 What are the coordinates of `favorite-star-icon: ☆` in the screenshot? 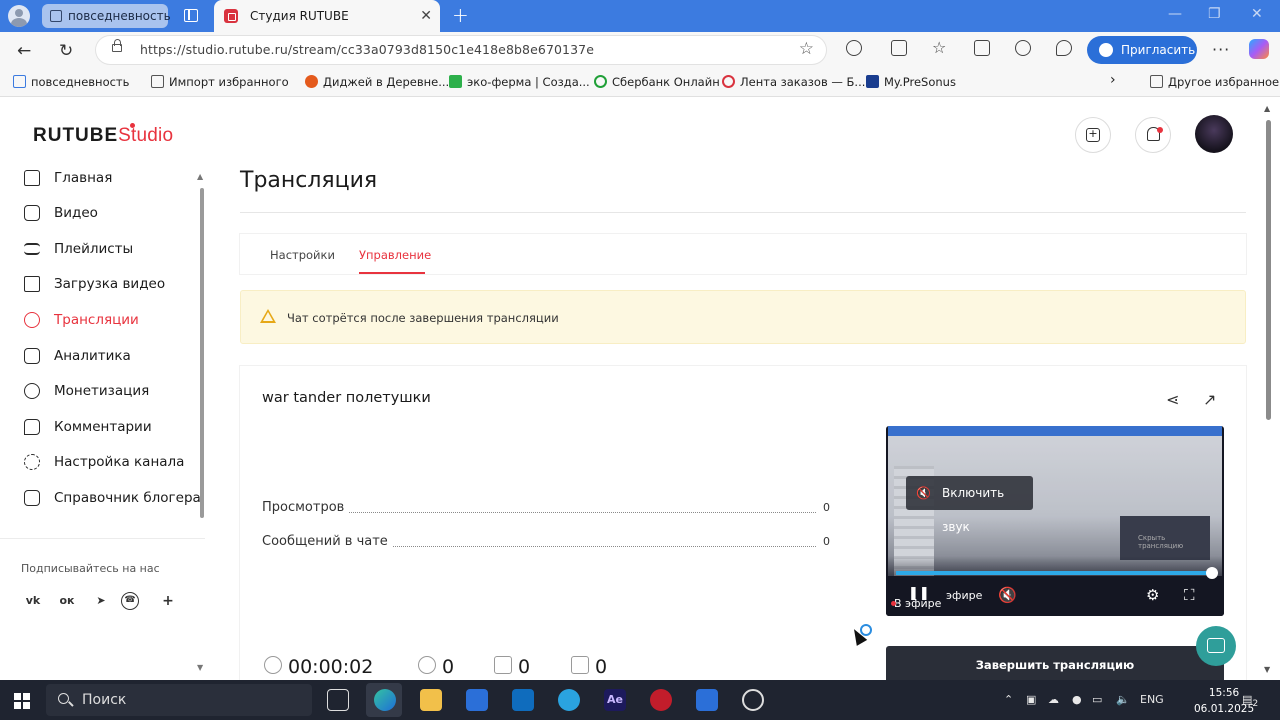 It's located at (806, 49).